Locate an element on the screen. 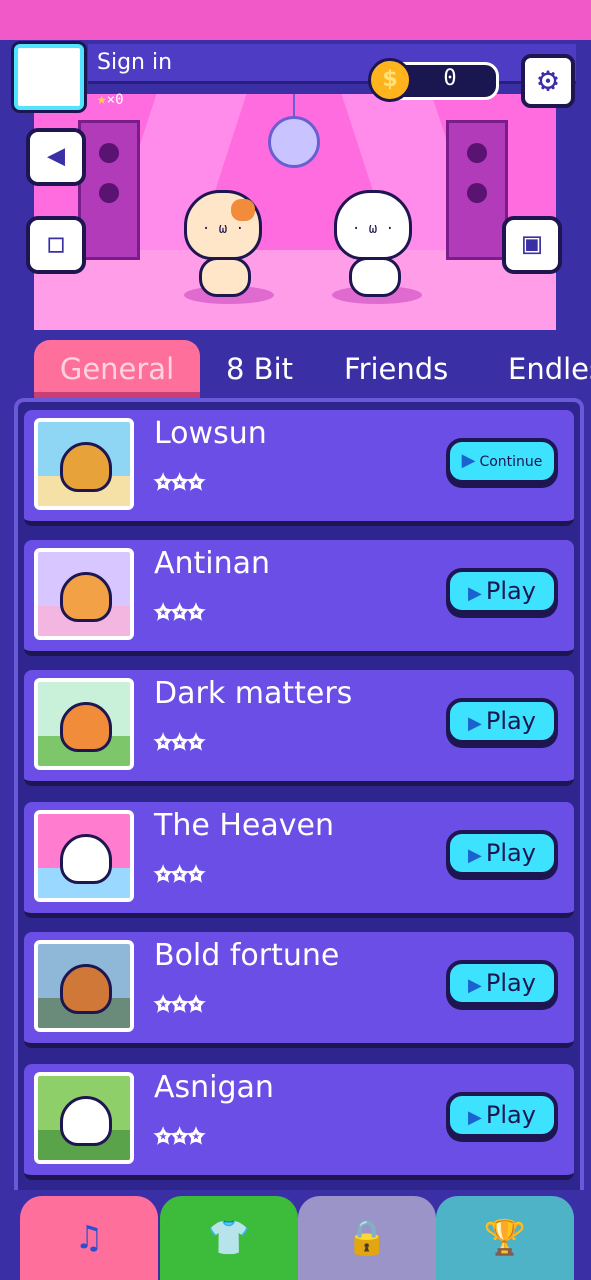 Image resolution: width=591 pixels, height=1280 pixels. tab-friends: Friends is located at coordinates (396, 369).